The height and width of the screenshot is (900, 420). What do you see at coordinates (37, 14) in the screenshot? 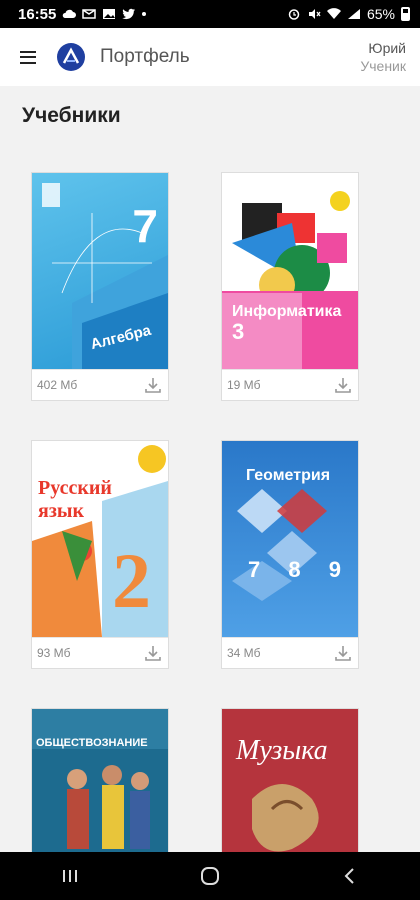
I see `status-time: 16:55` at bounding box center [37, 14].